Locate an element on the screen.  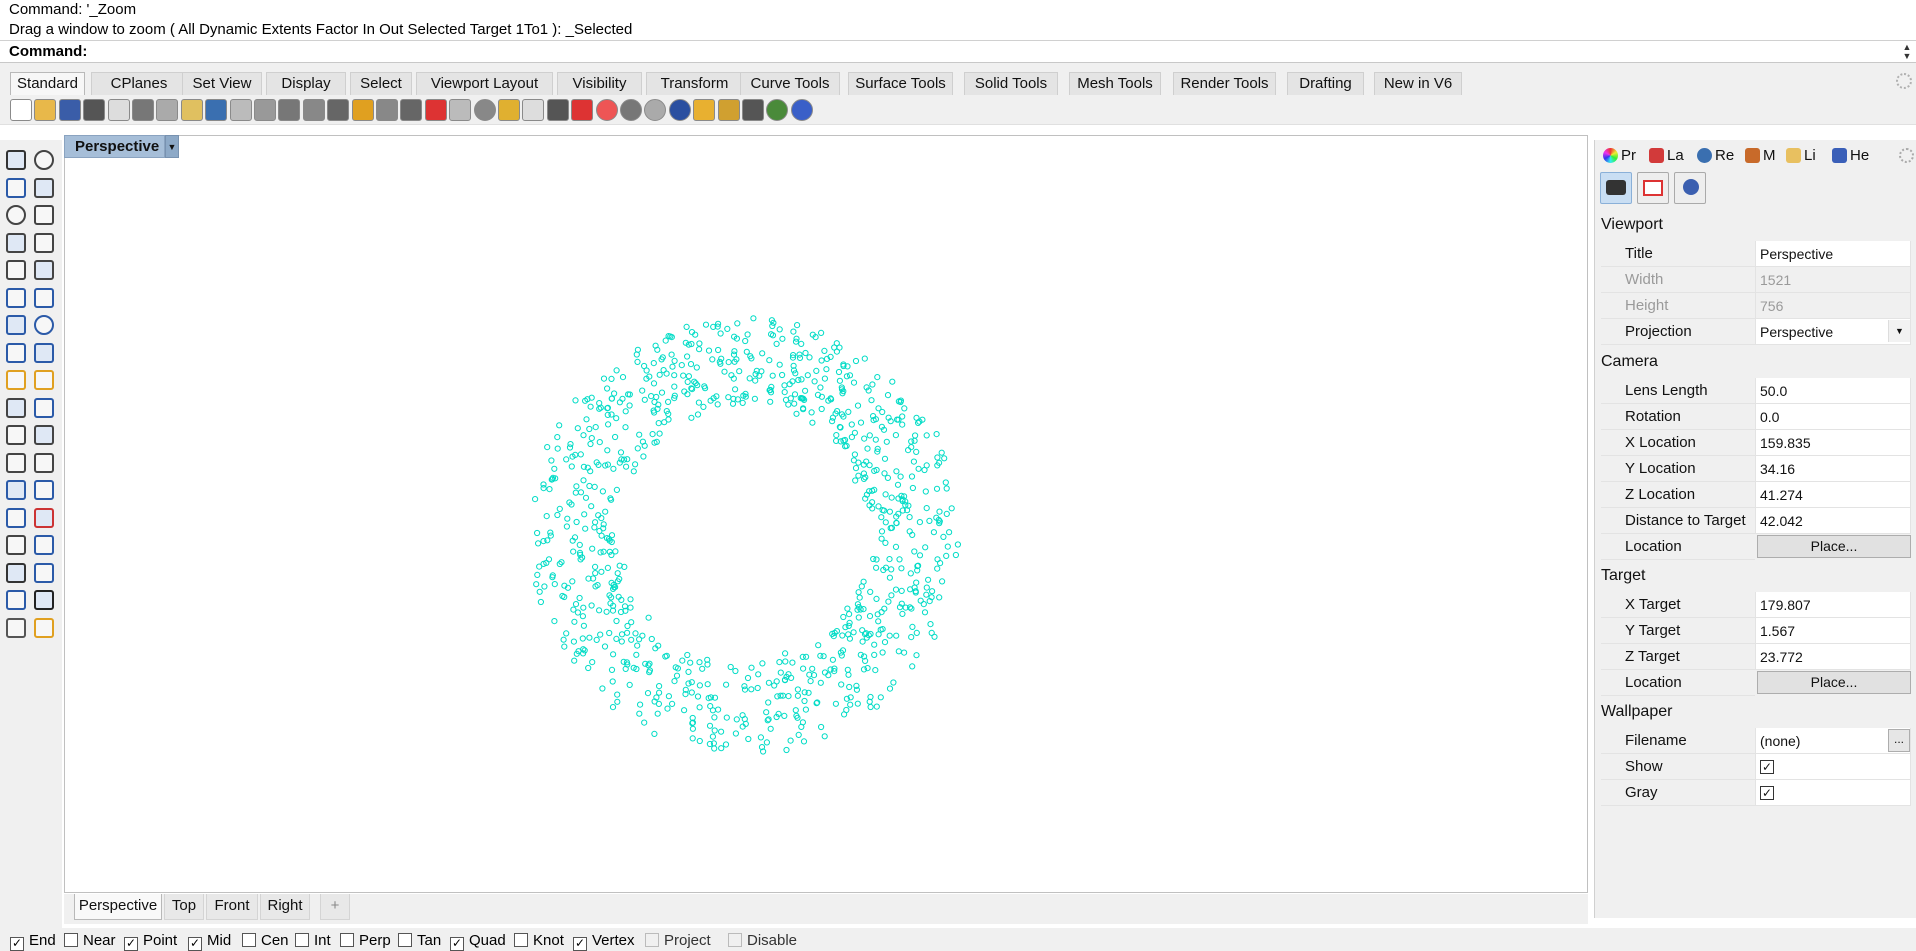
block-icon is located at coordinates (16, 545).